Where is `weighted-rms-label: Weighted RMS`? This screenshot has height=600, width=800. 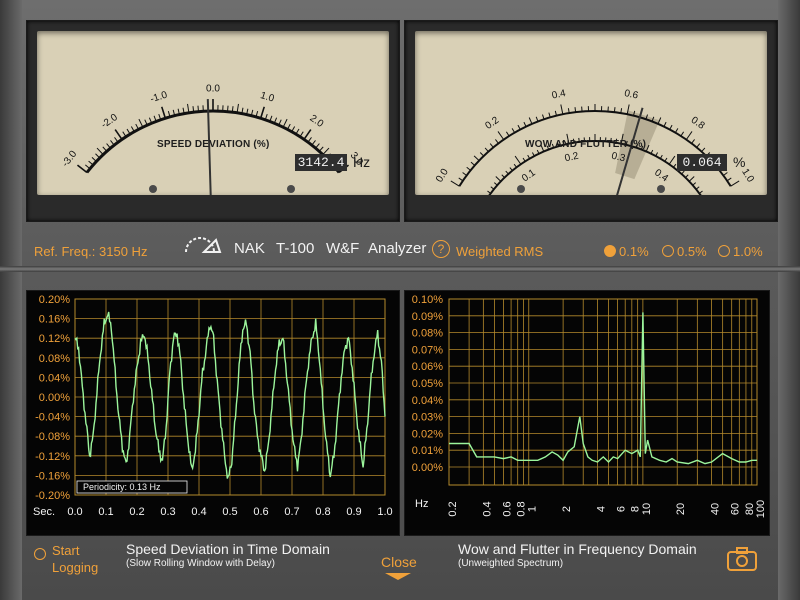 weighted-rms-label: Weighted RMS is located at coordinates (500, 251).